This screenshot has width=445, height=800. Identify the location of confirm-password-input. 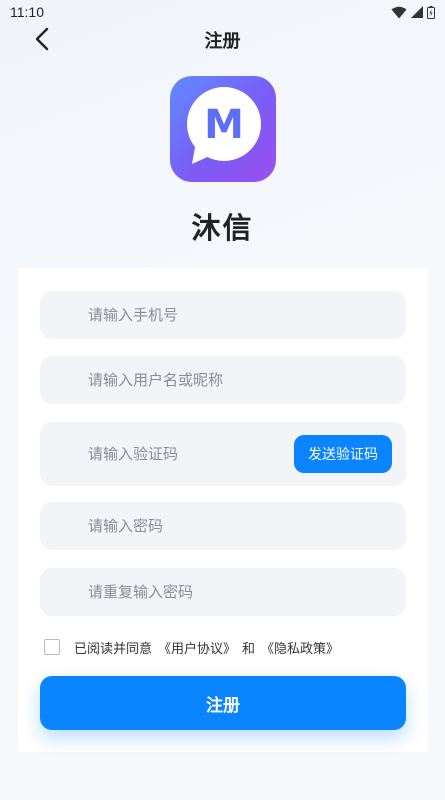
(203, 592).